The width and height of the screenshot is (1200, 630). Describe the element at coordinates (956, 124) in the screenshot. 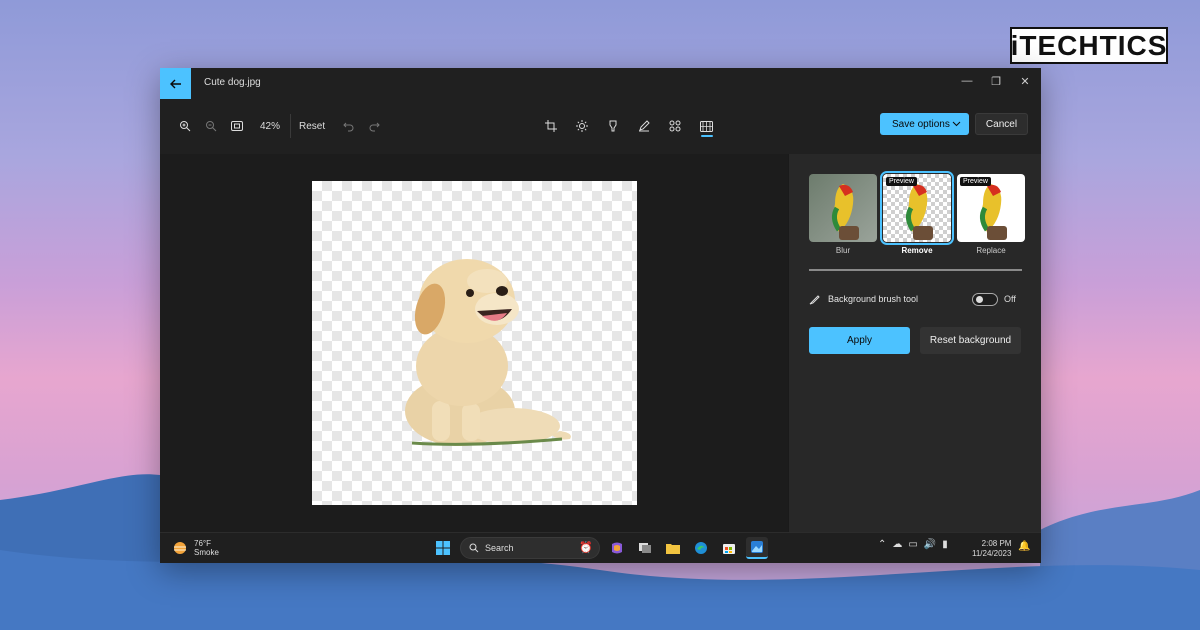

I see `chevron-down-icon` at that location.